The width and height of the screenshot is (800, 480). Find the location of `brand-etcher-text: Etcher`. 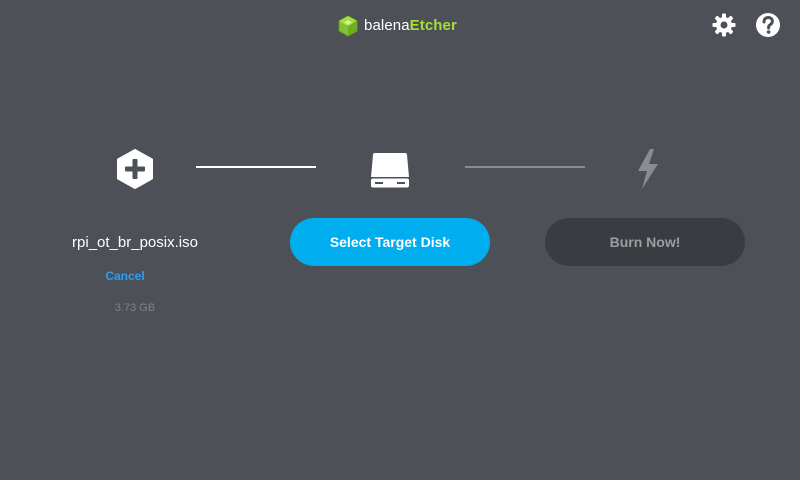

brand-etcher-text: Etcher is located at coordinates (433, 25).